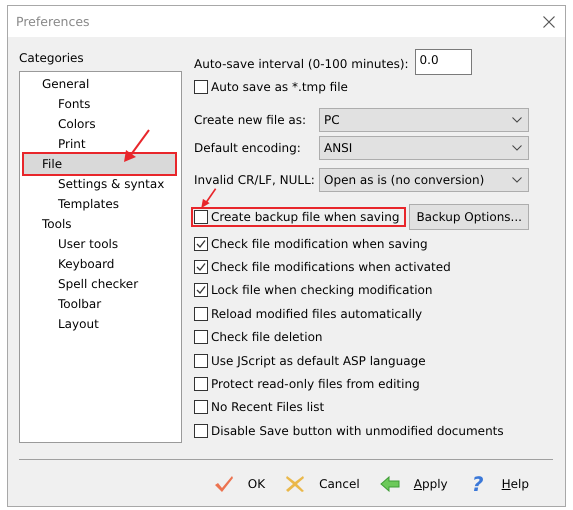 The image size is (573, 510). Describe the element at coordinates (99, 304) in the screenshot. I see `tree-item: Toolbar` at that location.